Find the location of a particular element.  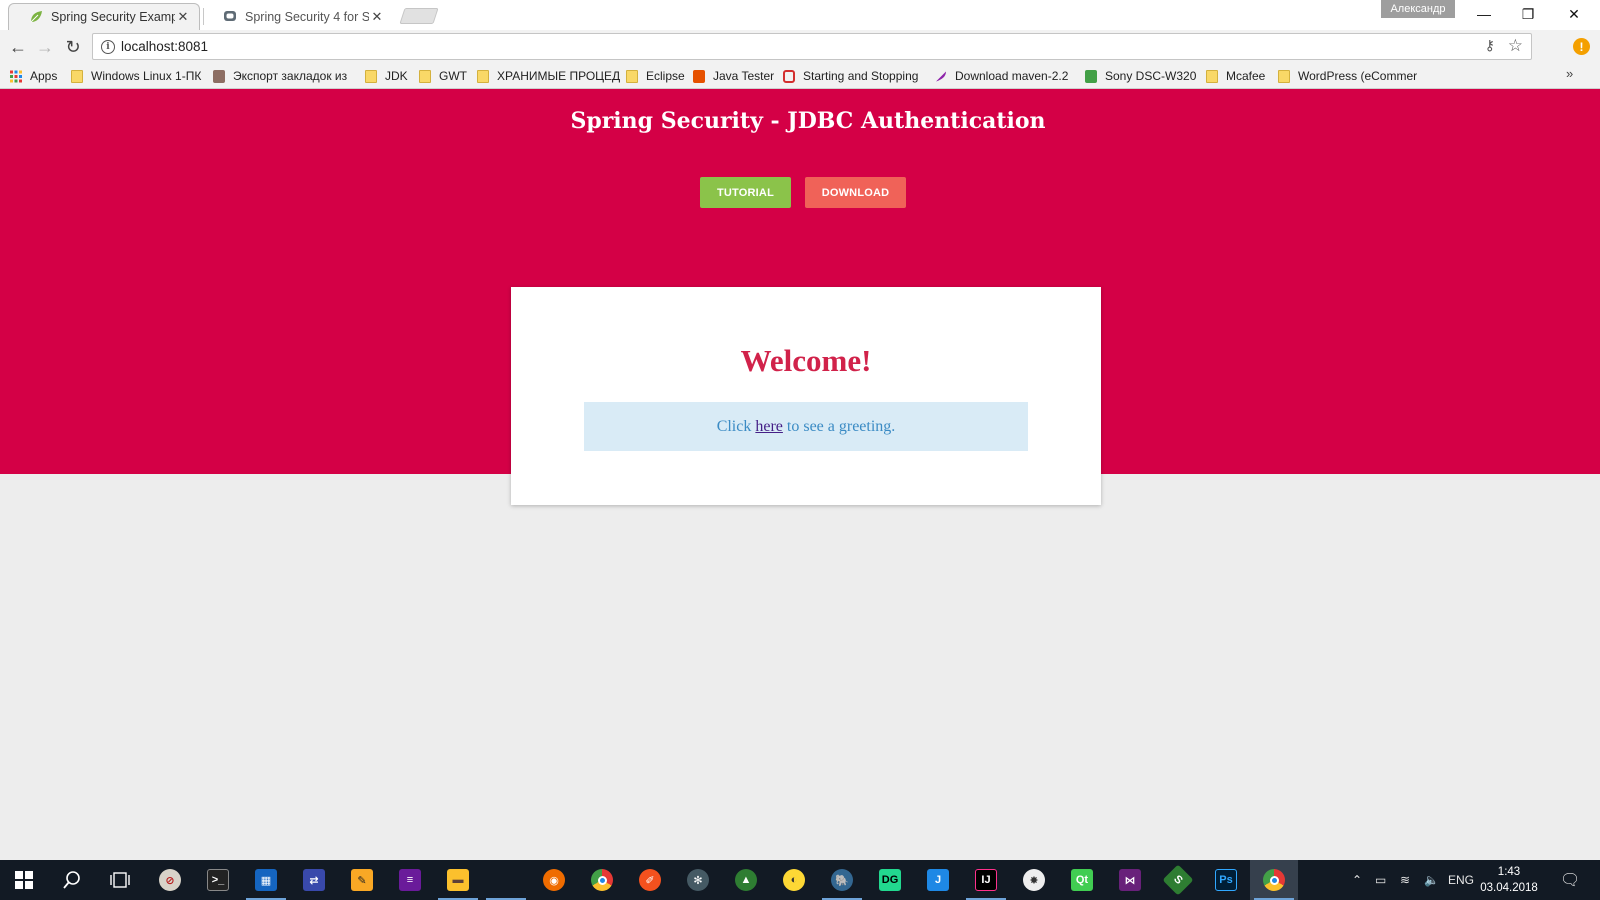

bookmark-wordpress: WordPress (eCommer is located at coordinates (1347, 76).